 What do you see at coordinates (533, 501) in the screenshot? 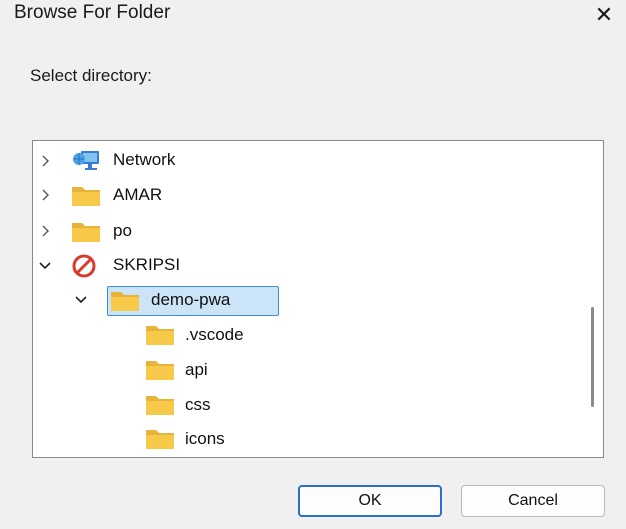
I see `cancel-button: Cancel` at bounding box center [533, 501].